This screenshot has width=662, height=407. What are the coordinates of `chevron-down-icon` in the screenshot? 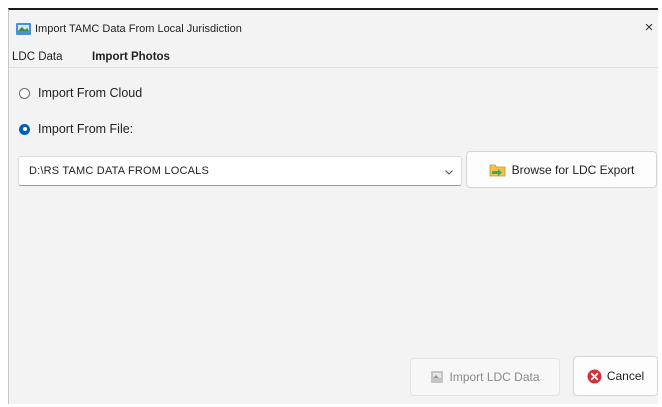 It's located at (449, 171).